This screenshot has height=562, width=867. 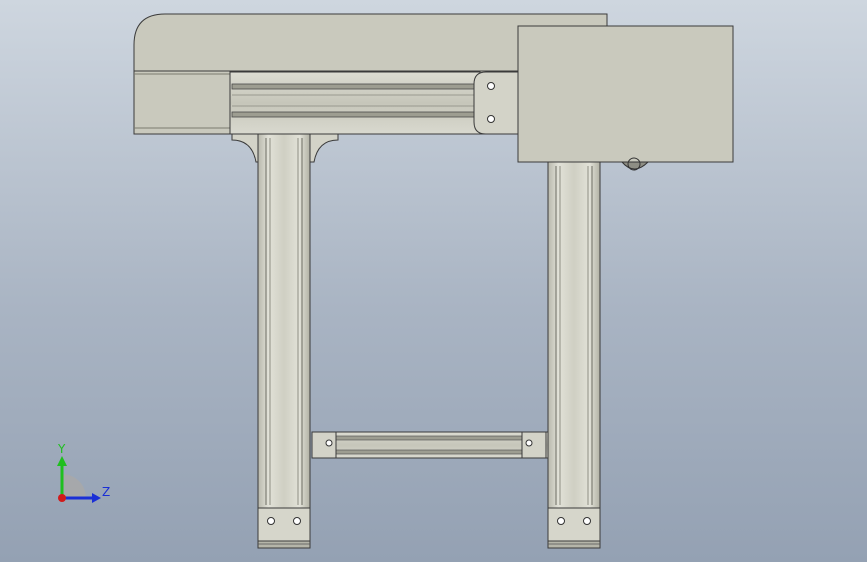 What do you see at coordinates (625, 98) in the screenshot?
I see `drive-motor-box` at bounding box center [625, 98].